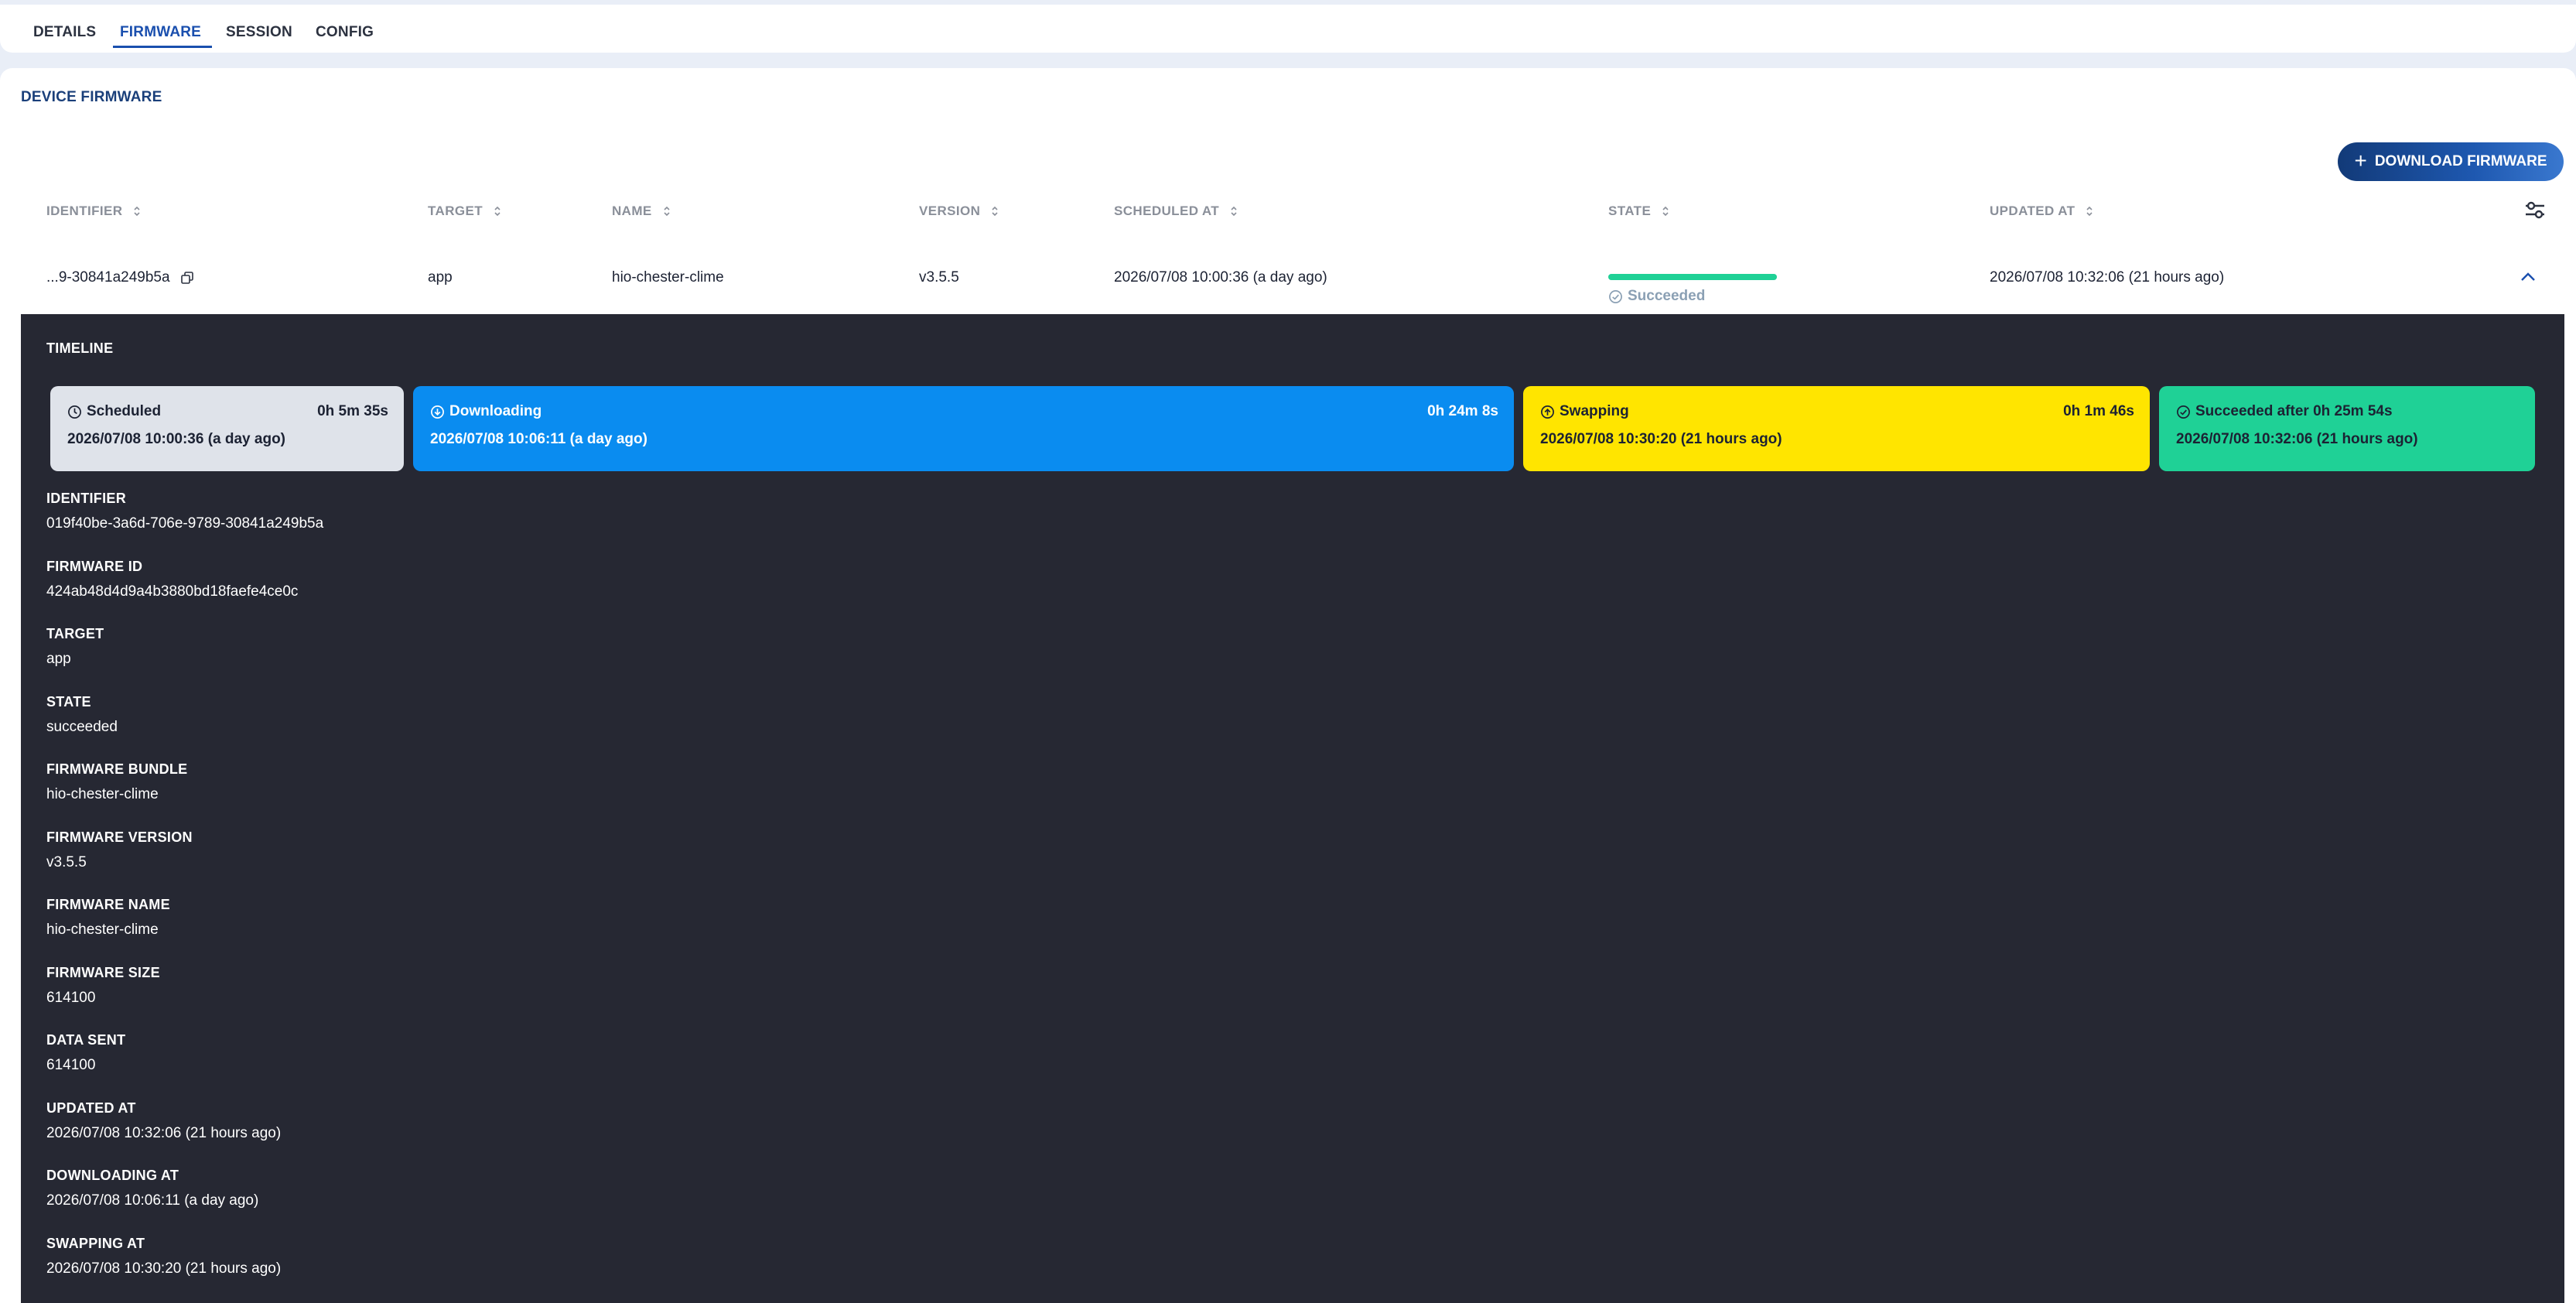  I want to click on column-header-label: SCHEDULED AT, so click(1167, 211).